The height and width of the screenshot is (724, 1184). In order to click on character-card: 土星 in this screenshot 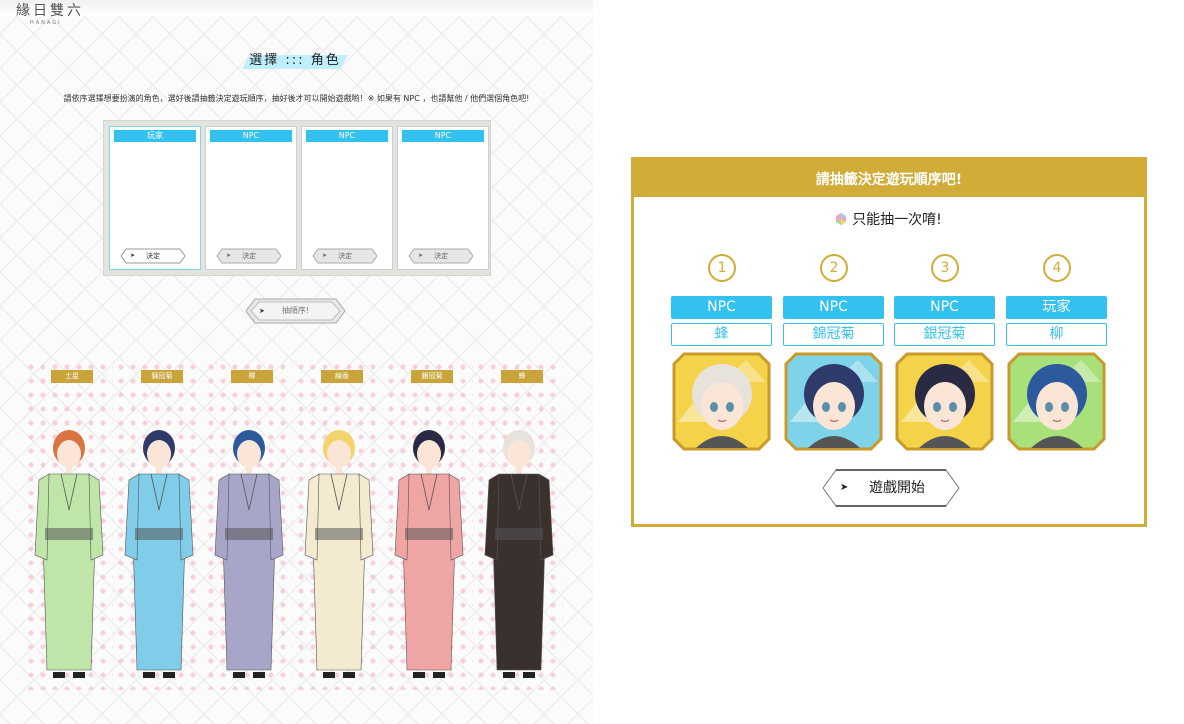, I will do `click(69, 525)`.